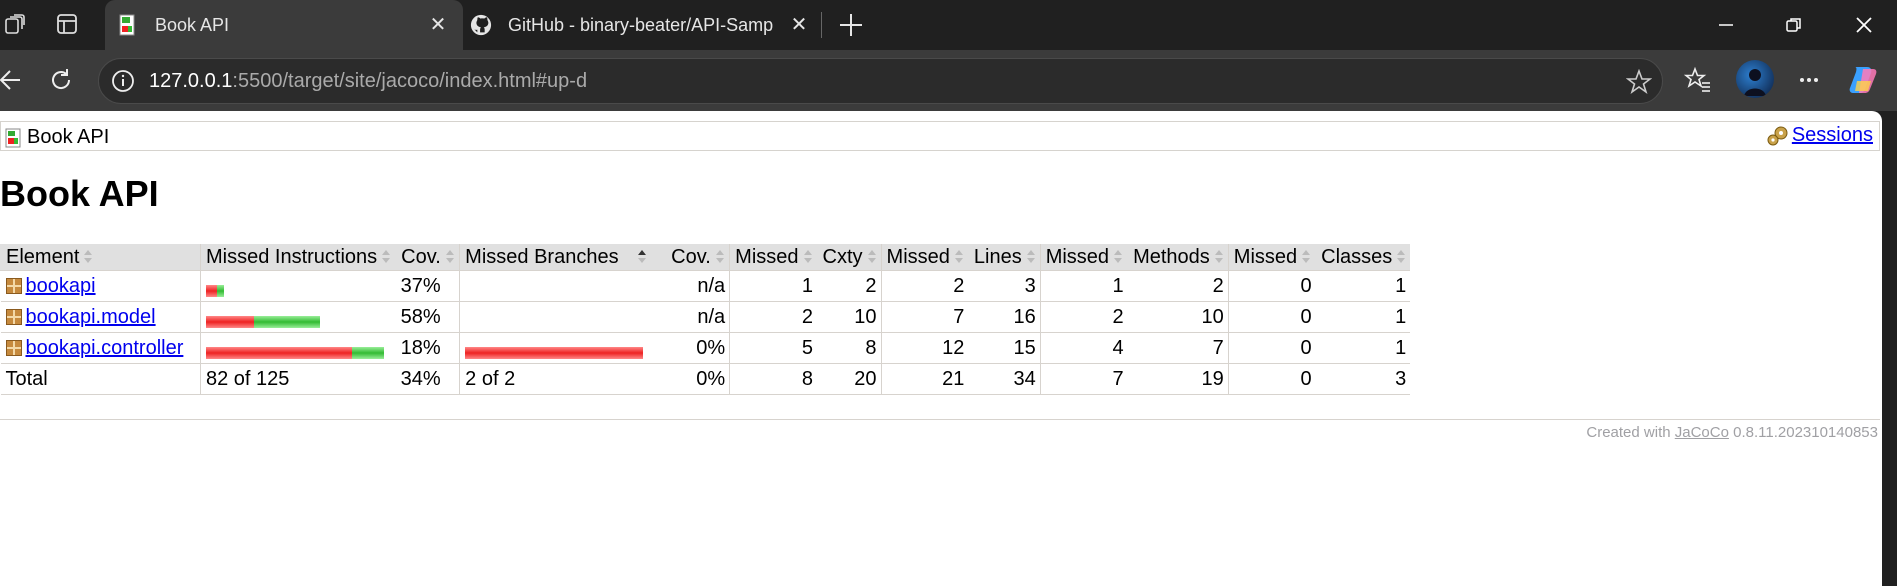 This screenshot has width=1897, height=586. What do you see at coordinates (697, 257) in the screenshot?
I see `col-branch-cov: Cov.` at bounding box center [697, 257].